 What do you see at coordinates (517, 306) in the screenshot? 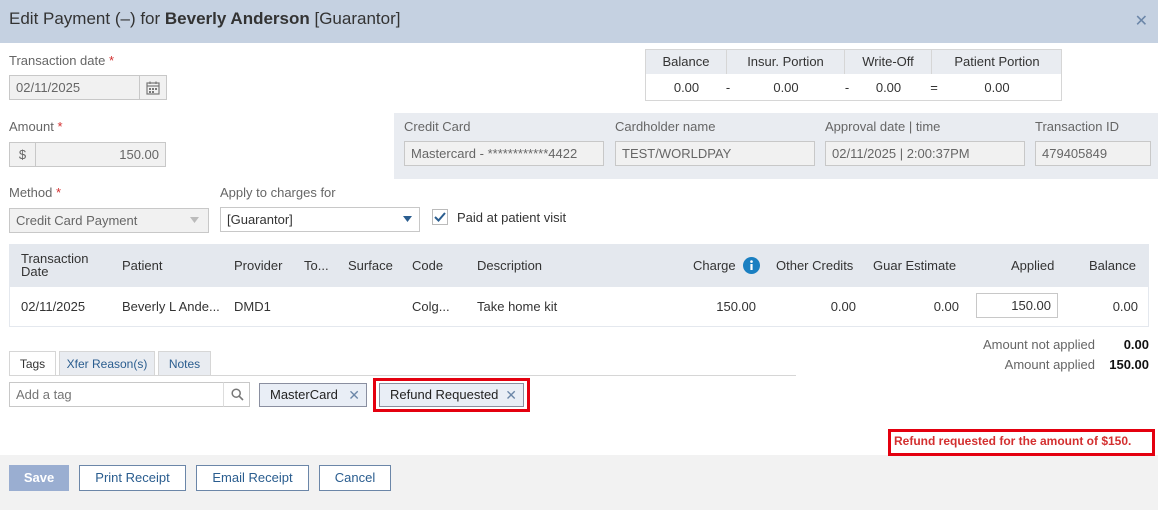
I see `cell-description: Take home kit` at bounding box center [517, 306].